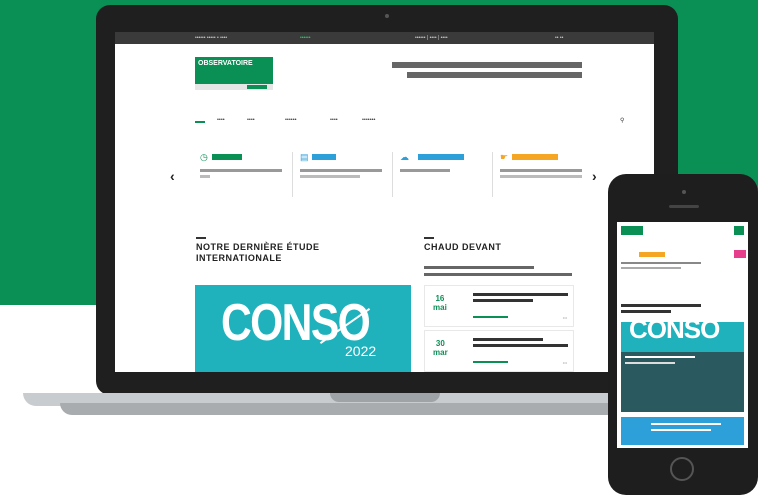 This screenshot has height=495, width=758. I want to click on phone-text, so click(676, 265).